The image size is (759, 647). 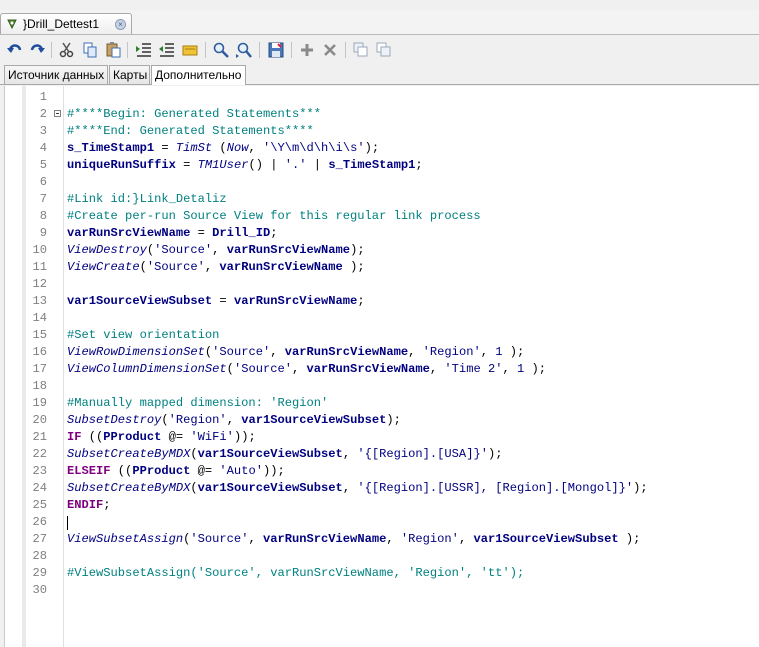 I want to click on code-line: 21 IF ((PProduct @= 'WiFi'));, so click(x=382, y=437).